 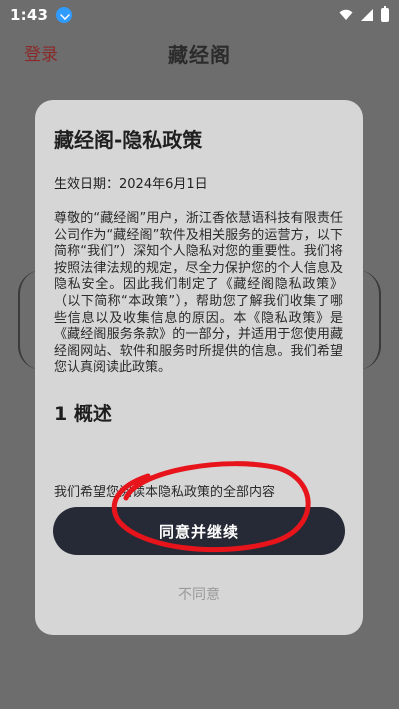 I want to click on status-bar: 1:43, so click(x=199, y=15).